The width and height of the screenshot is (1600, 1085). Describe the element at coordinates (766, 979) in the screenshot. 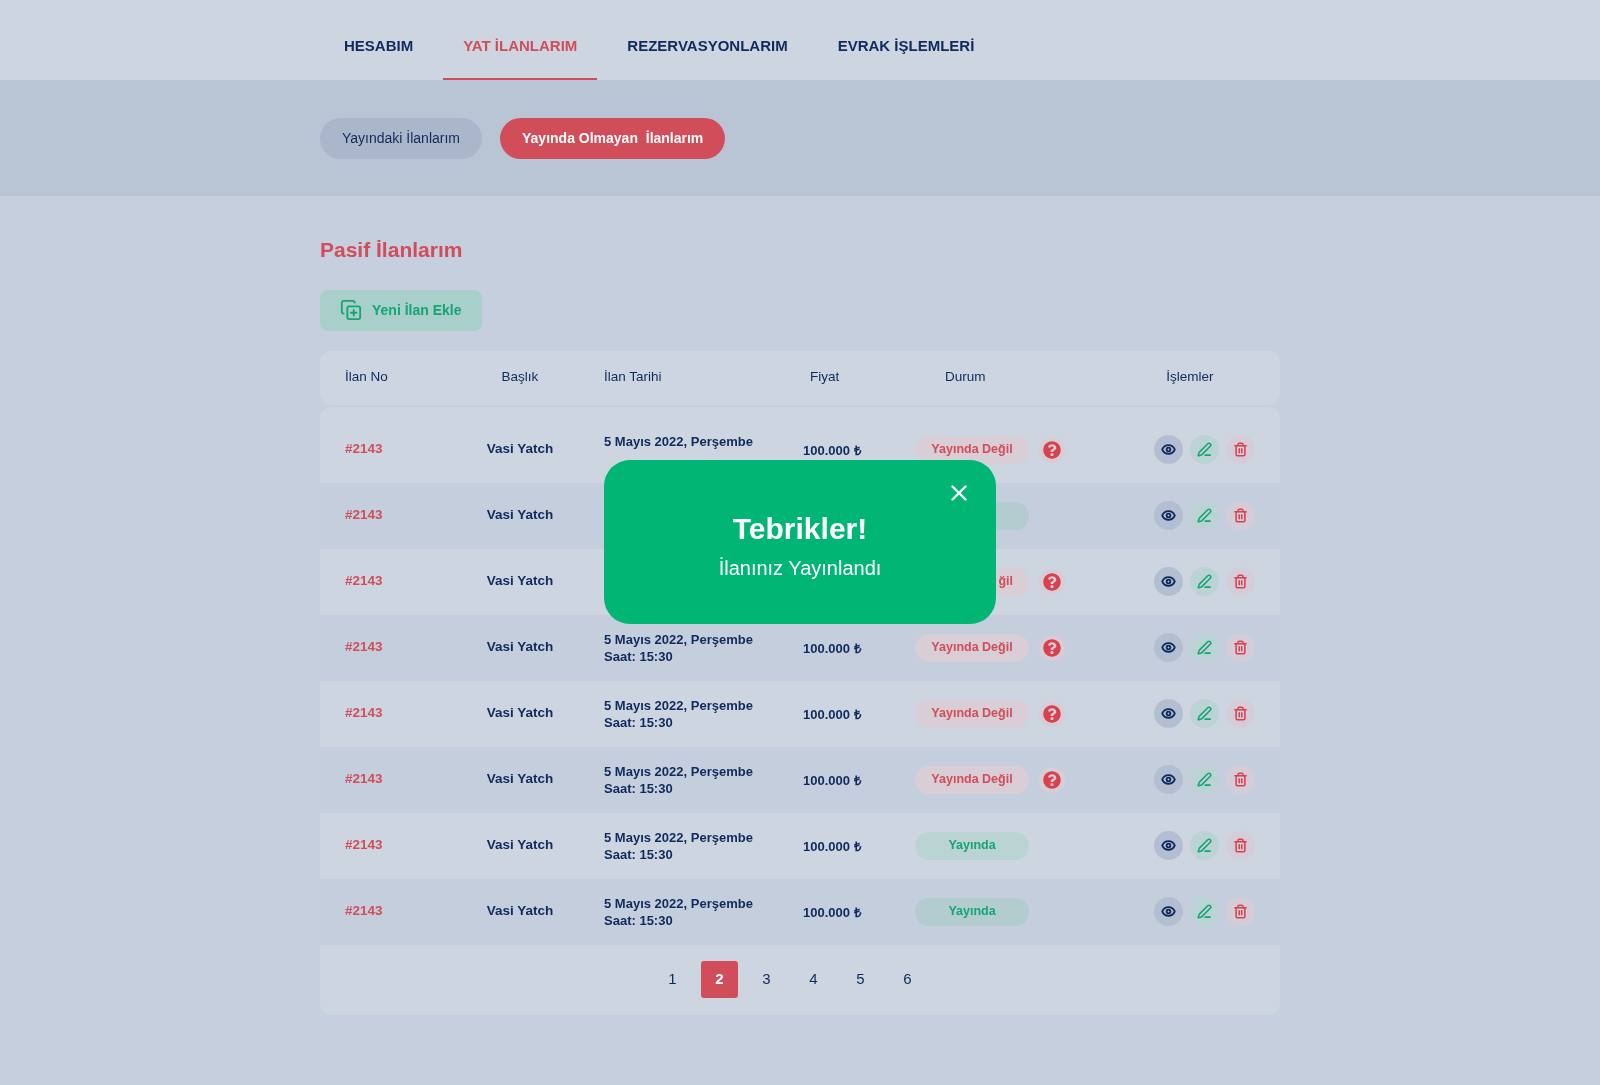

I see `page-button: 3` at that location.